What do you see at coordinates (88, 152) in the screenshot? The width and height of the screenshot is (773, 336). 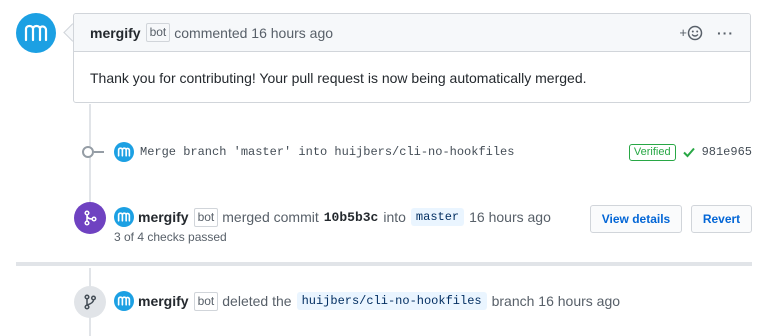 I see `commit-node-icon` at bounding box center [88, 152].